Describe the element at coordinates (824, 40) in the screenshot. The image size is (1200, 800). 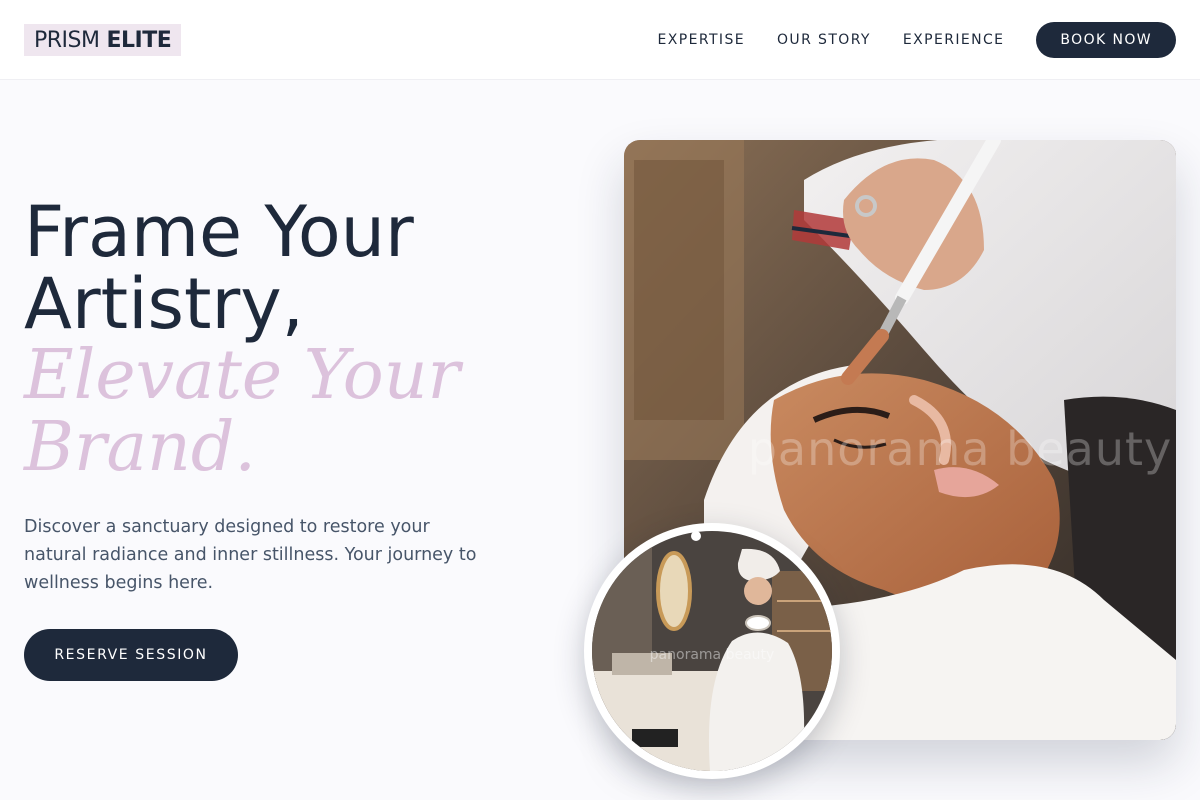
I see `nav-link-our-story: OUR STORY` at that location.